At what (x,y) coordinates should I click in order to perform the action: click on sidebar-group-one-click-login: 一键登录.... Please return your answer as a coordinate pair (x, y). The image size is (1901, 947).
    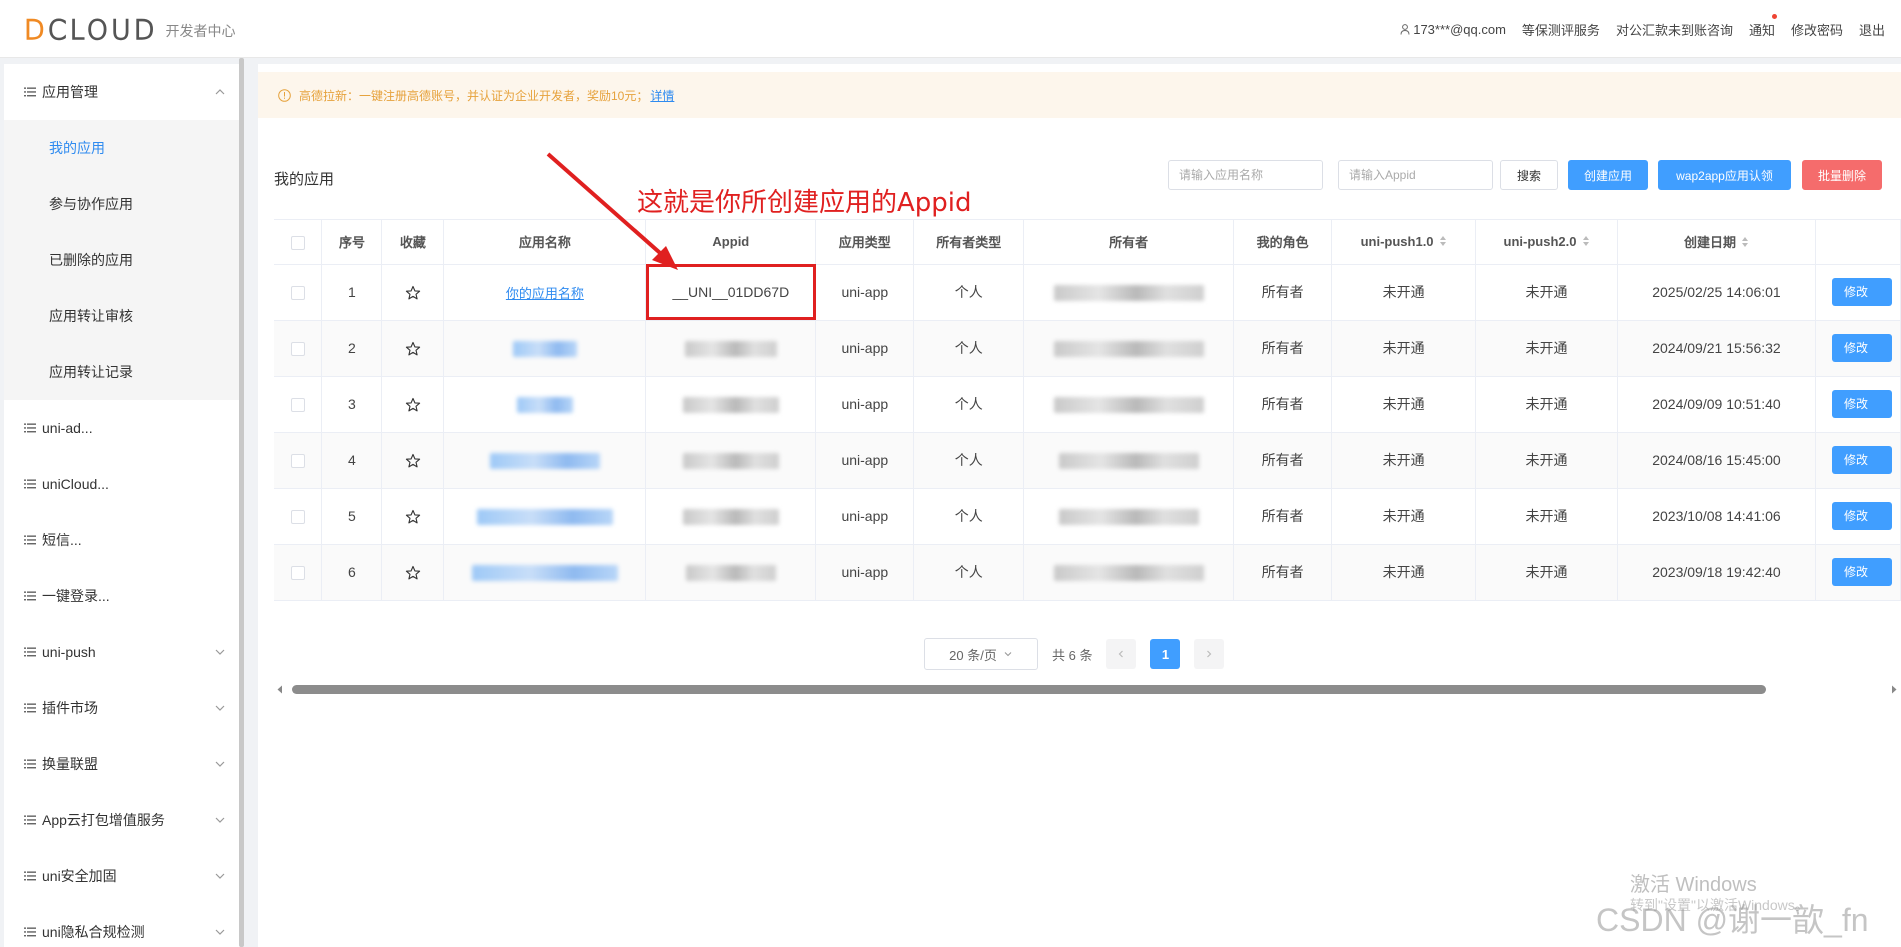
    Looking at the image, I should click on (122, 596).